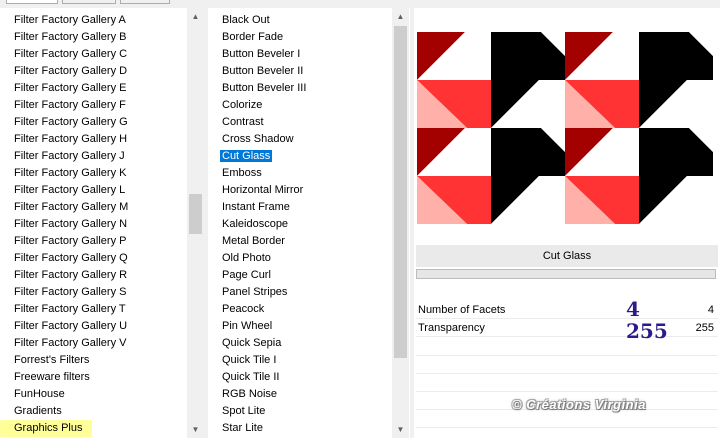  Describe the element at coordinates (70, 190) in the screenshot. I see `category-item-label: Filter Factory Gallery L` at that location.